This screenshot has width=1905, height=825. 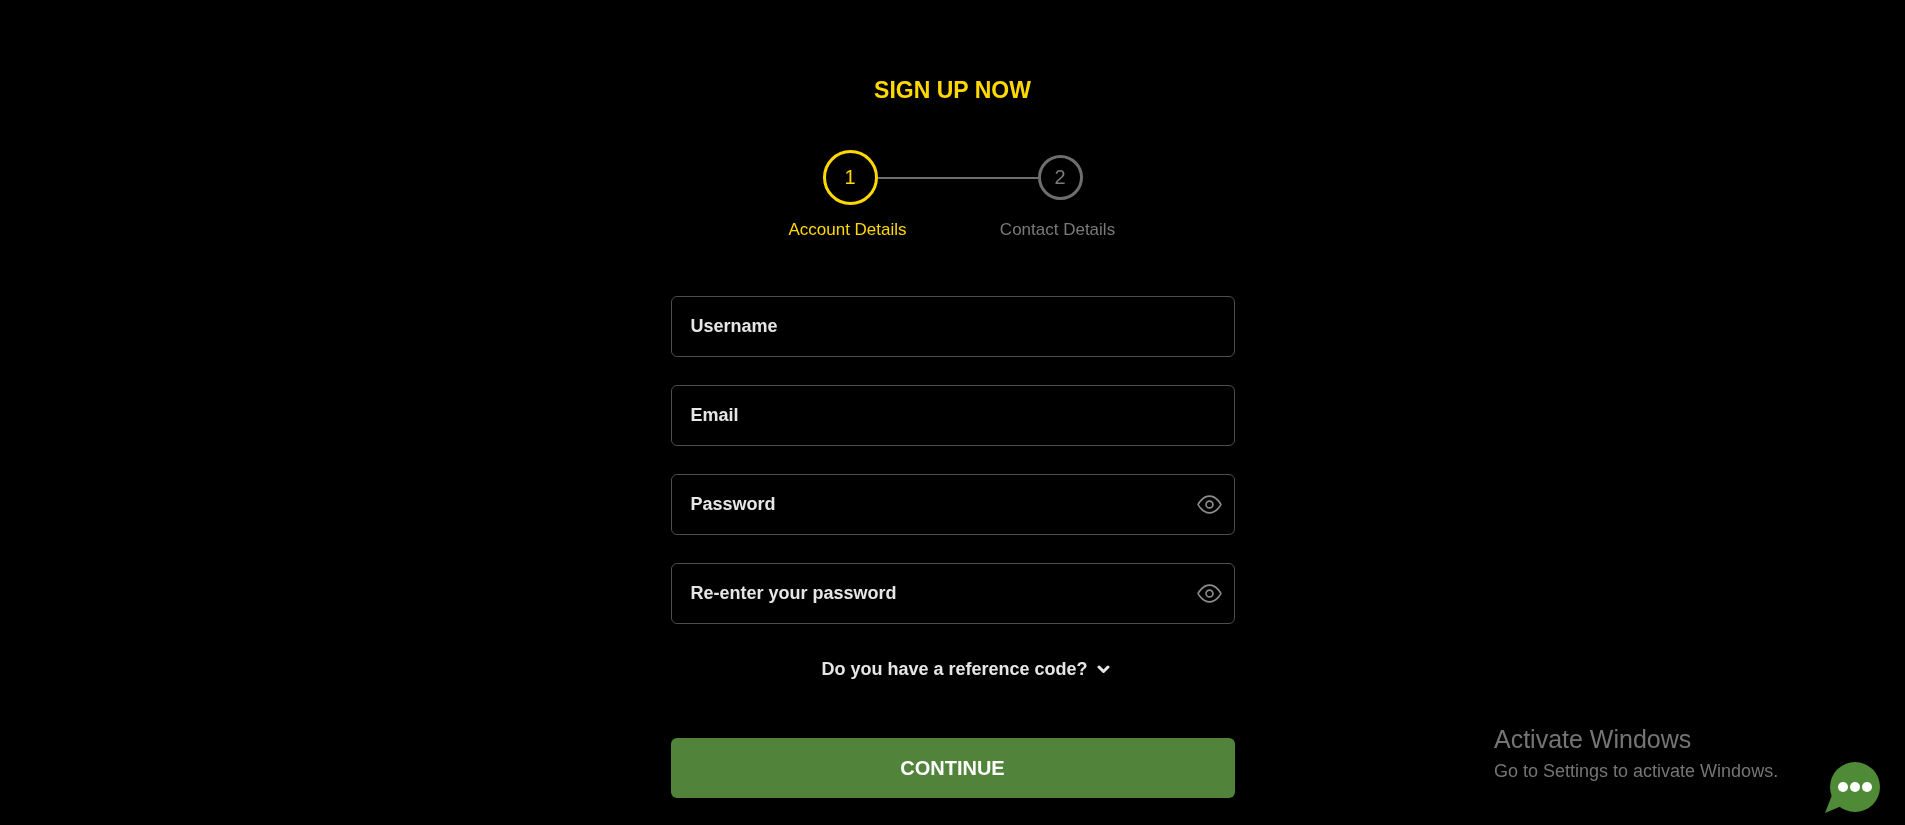 I want to click on reference-code-toggle: Do you have a reference code?, so click(x=965, y=669).